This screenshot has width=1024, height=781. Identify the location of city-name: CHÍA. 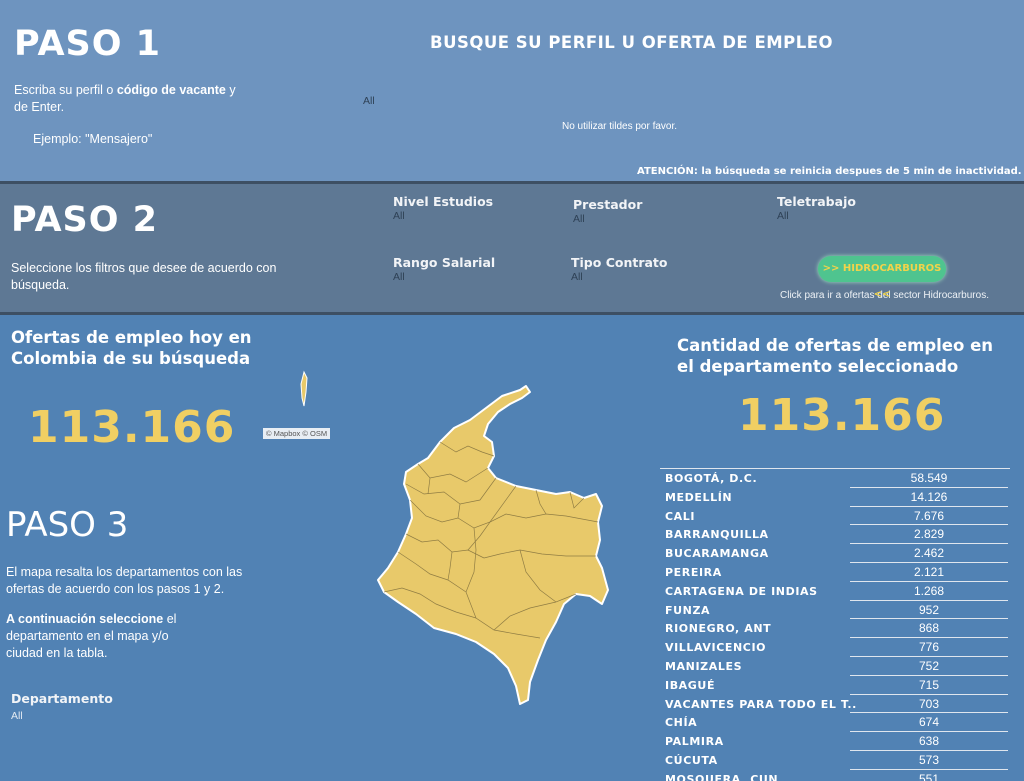
(681, 722).